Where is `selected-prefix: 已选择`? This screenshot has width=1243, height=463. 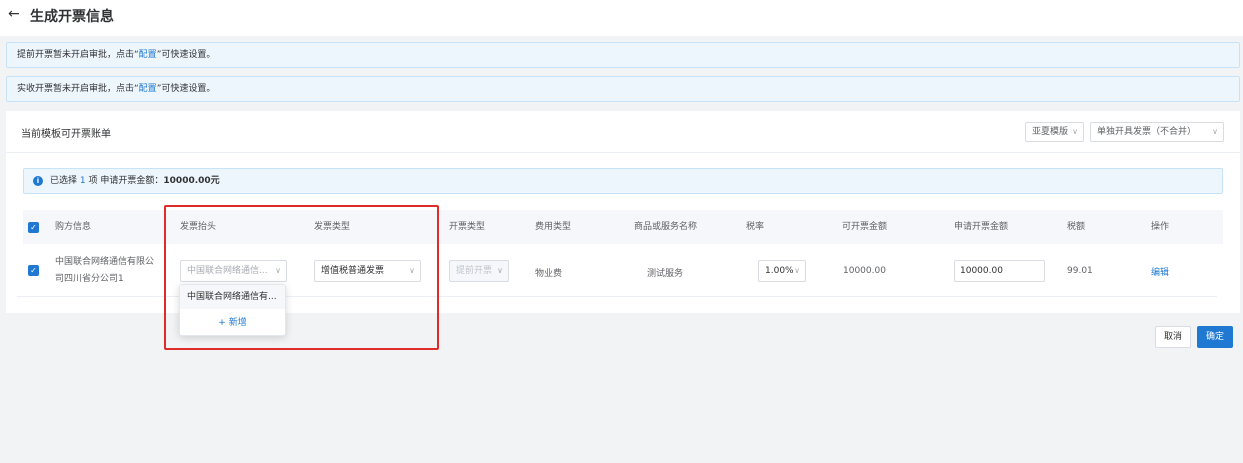 selected-prefix: 已选择 is located at coordinates (64, 181).